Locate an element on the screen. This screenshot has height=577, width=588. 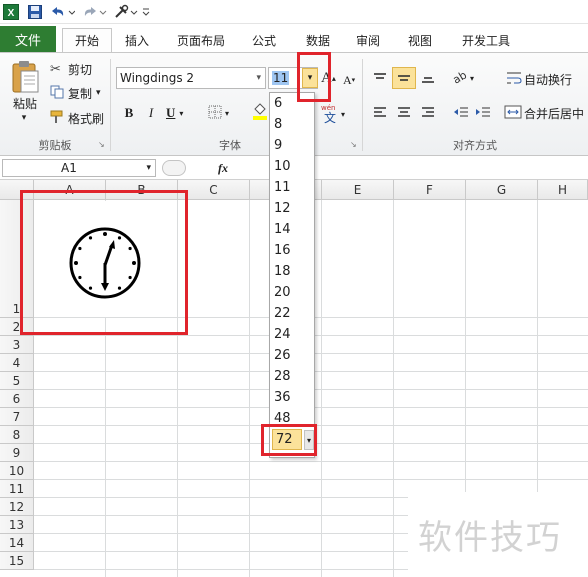
list-item: 26 is located at coordinates (292, 355).